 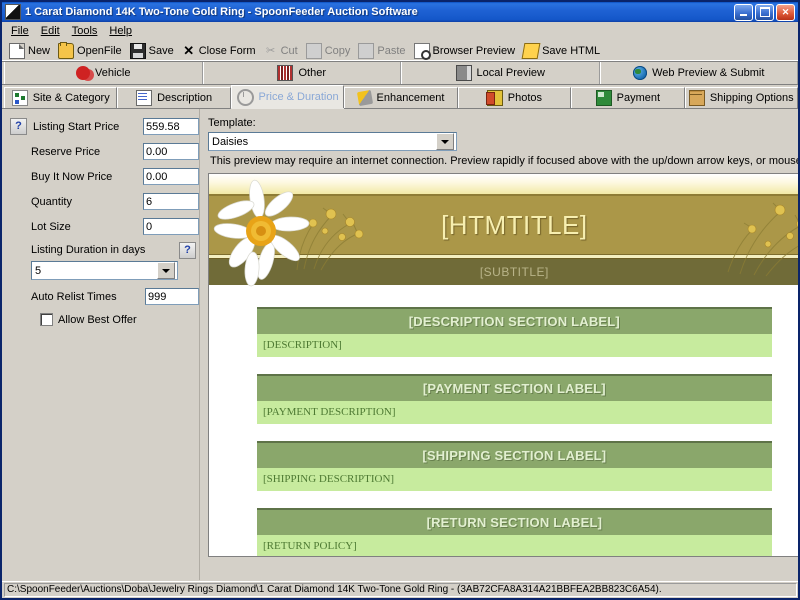 What do you see at coordinates (332, 141) in the screenshot?
I see `template-select: Daisies` at bounding box center [332, 141].